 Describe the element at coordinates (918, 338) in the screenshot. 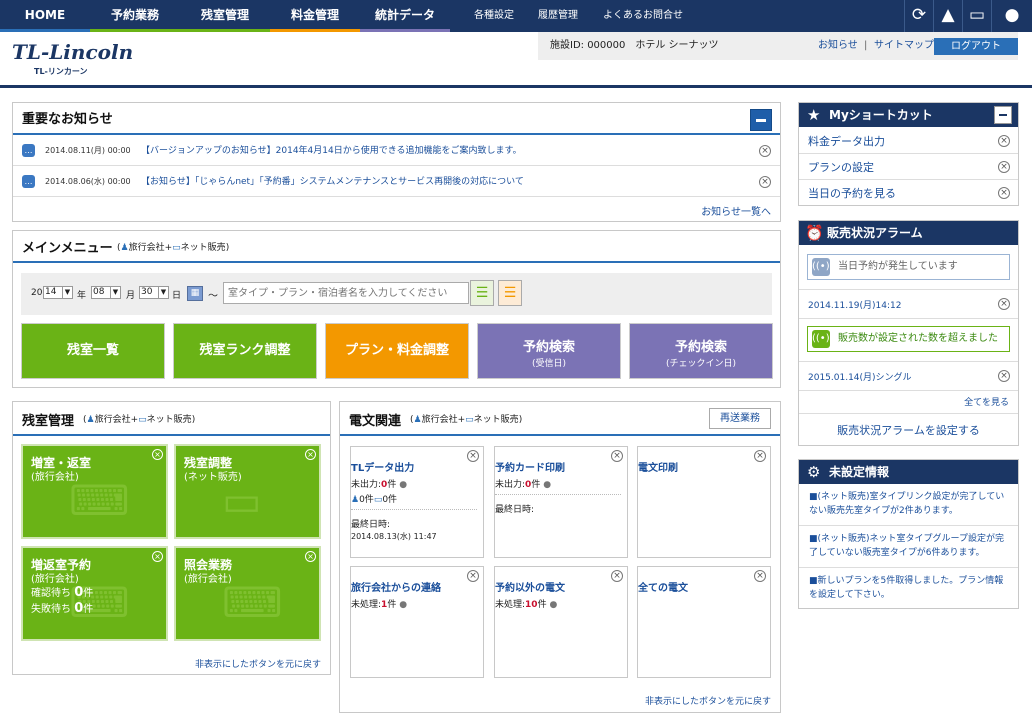

I see `alarm-text: 販売数が設定された数を超えました` at that location.